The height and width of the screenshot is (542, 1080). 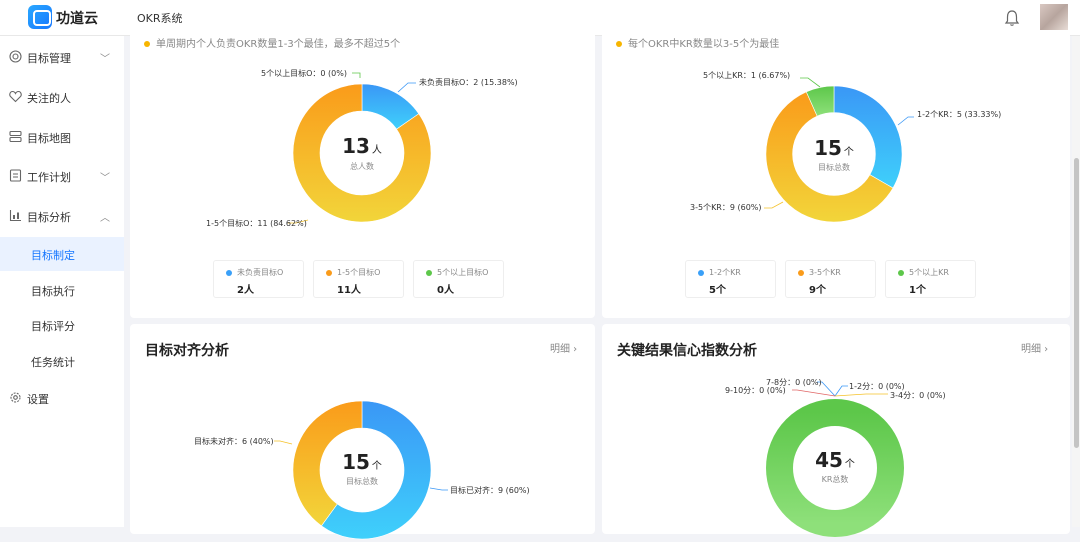 I want to click on legend-over5-kr: 5个以上KR 1个, so click(x=930, y=279).